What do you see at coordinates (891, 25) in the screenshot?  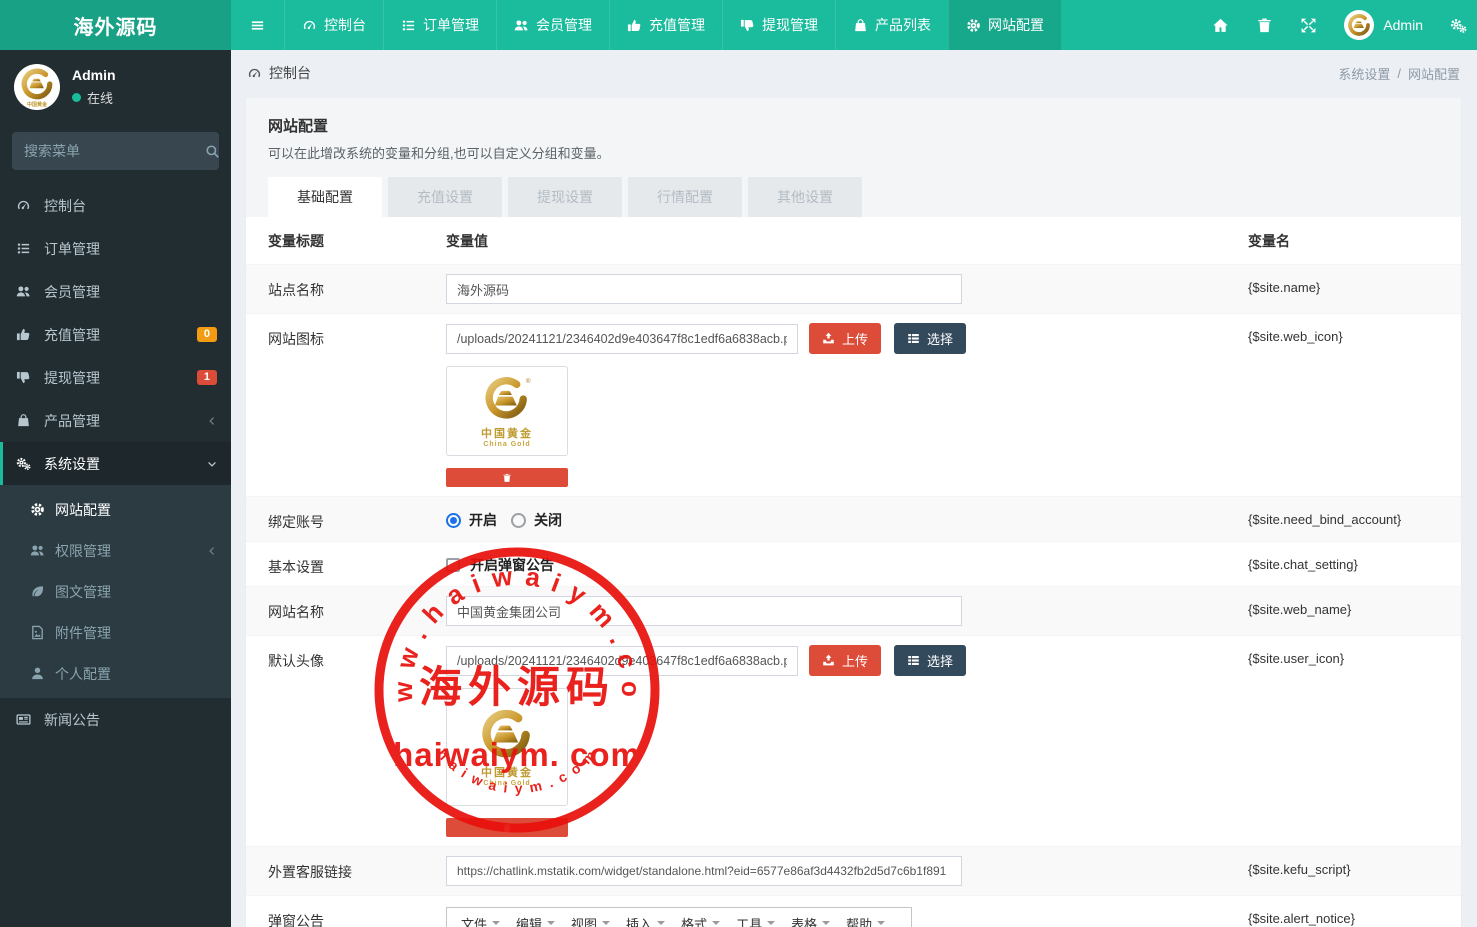 I see `nav-item-products: 产品列表` at bounding box center [891, 25].